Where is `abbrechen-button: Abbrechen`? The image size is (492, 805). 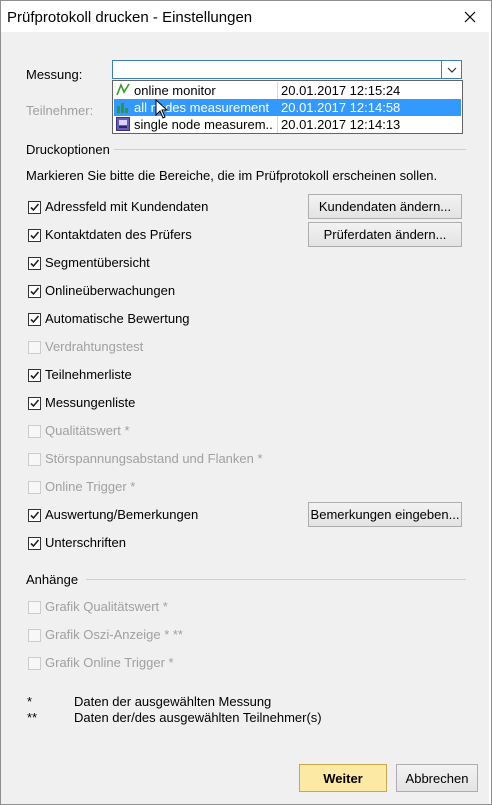 abbrechen-button: Abbrechen is located at coordinates (437, 778).